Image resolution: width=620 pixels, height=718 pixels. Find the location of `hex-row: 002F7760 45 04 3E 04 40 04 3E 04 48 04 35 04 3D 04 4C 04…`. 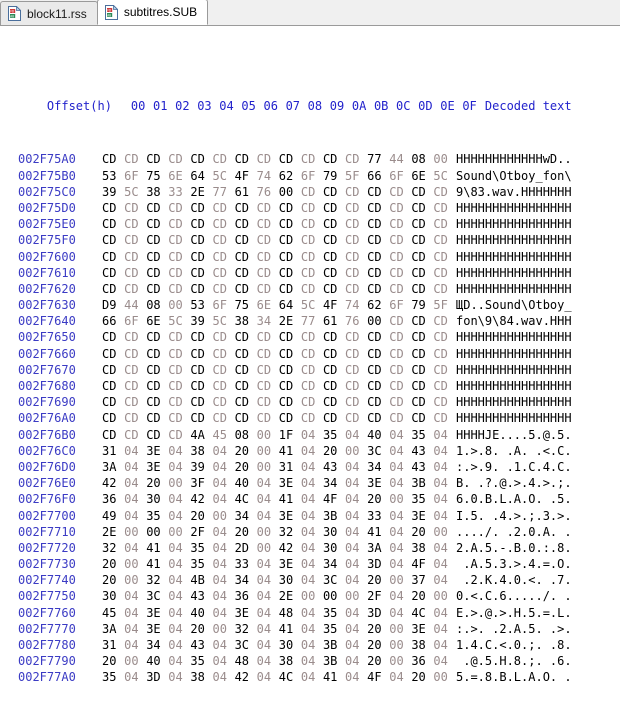

hex-row: 002F7760 45 04 3E 04 40 04 3E 04 48 04 35 04 3D 04 4C 04… is located at coordinates (310, 613).